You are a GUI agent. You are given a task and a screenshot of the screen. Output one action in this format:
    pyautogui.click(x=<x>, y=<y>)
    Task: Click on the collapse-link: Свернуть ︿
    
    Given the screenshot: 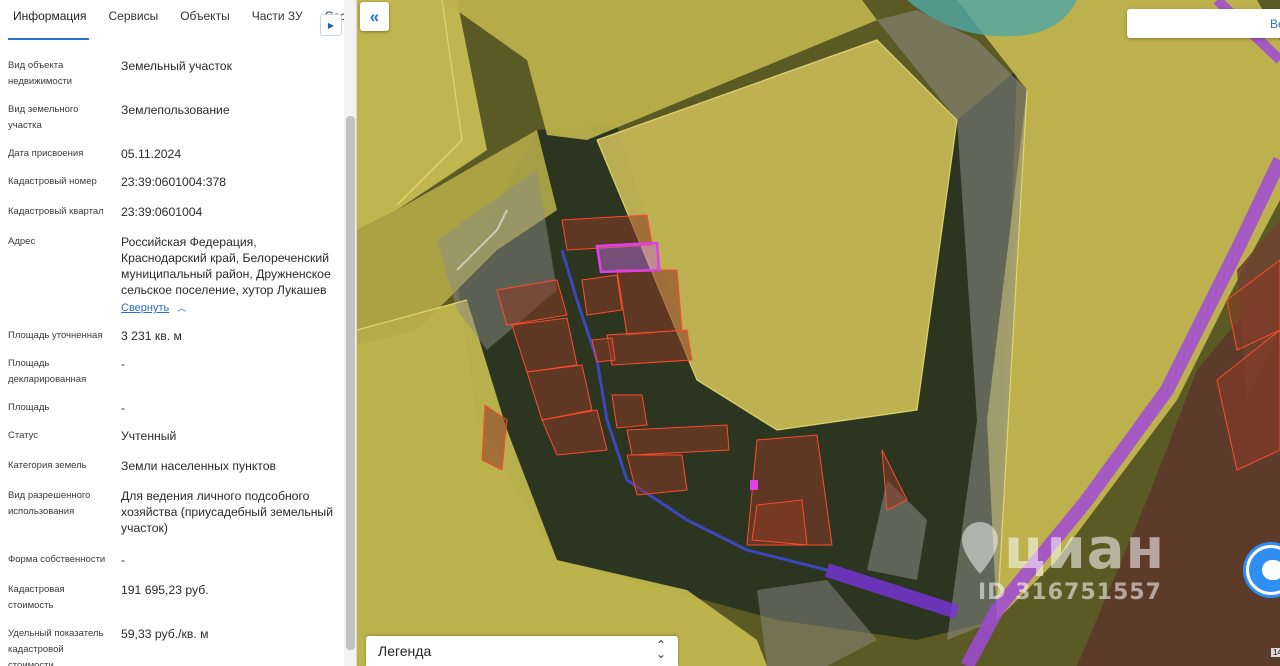 What is the action you would take?
    pyautogui.click(x=153, y=308)
    